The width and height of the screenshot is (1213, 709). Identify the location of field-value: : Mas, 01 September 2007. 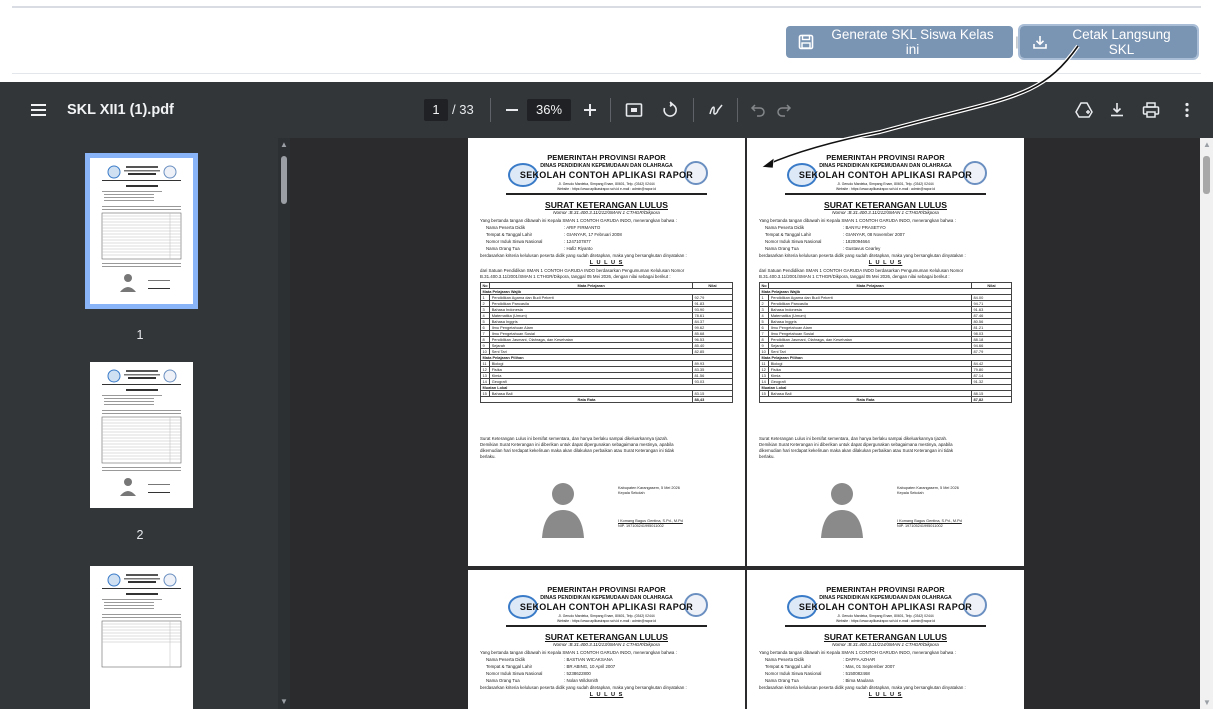
(869, 666).